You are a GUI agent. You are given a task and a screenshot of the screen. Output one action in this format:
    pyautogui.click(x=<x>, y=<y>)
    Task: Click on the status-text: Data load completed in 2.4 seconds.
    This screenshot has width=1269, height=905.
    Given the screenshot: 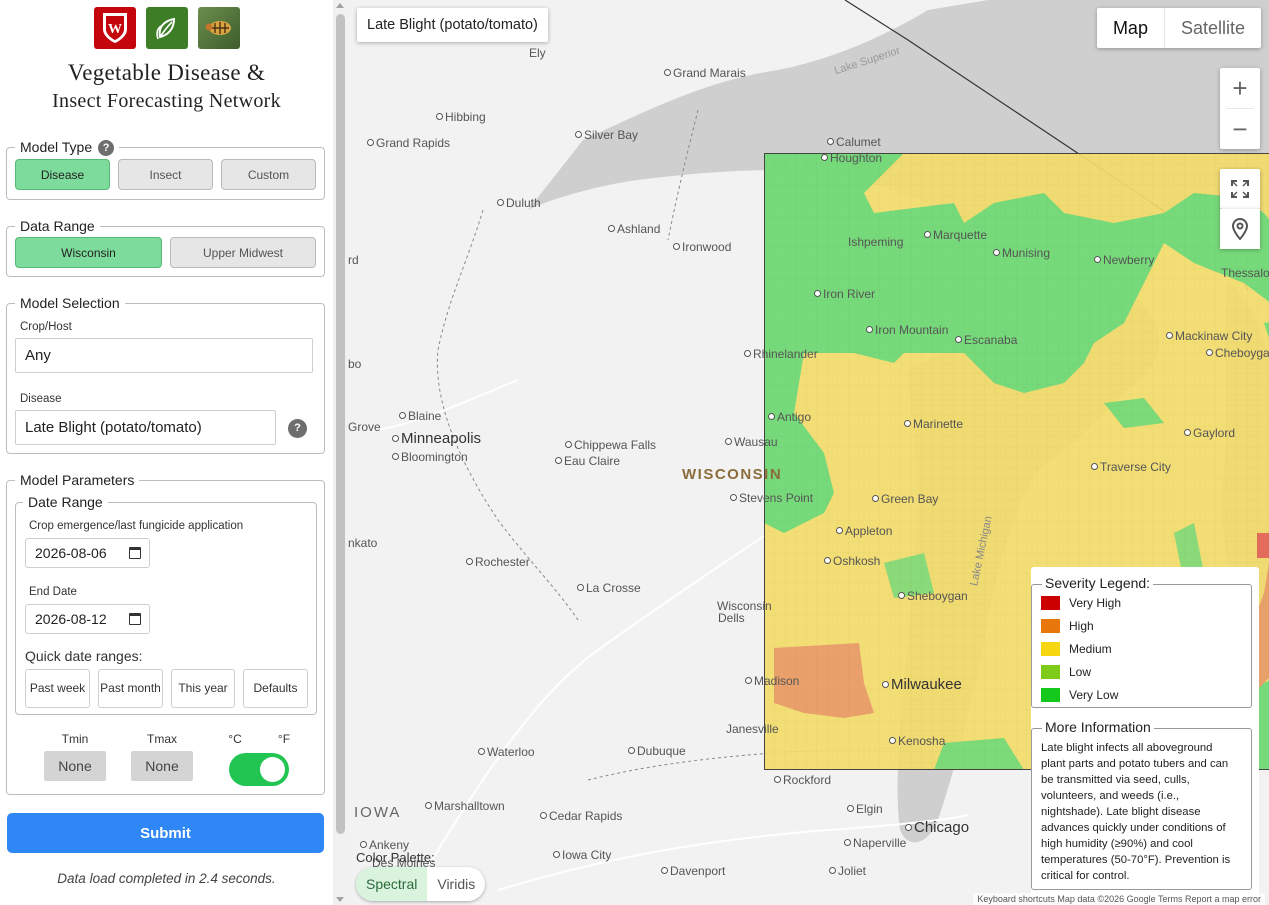 What is the action you would take?
    pyautogui.click(x=166, y=878)
    